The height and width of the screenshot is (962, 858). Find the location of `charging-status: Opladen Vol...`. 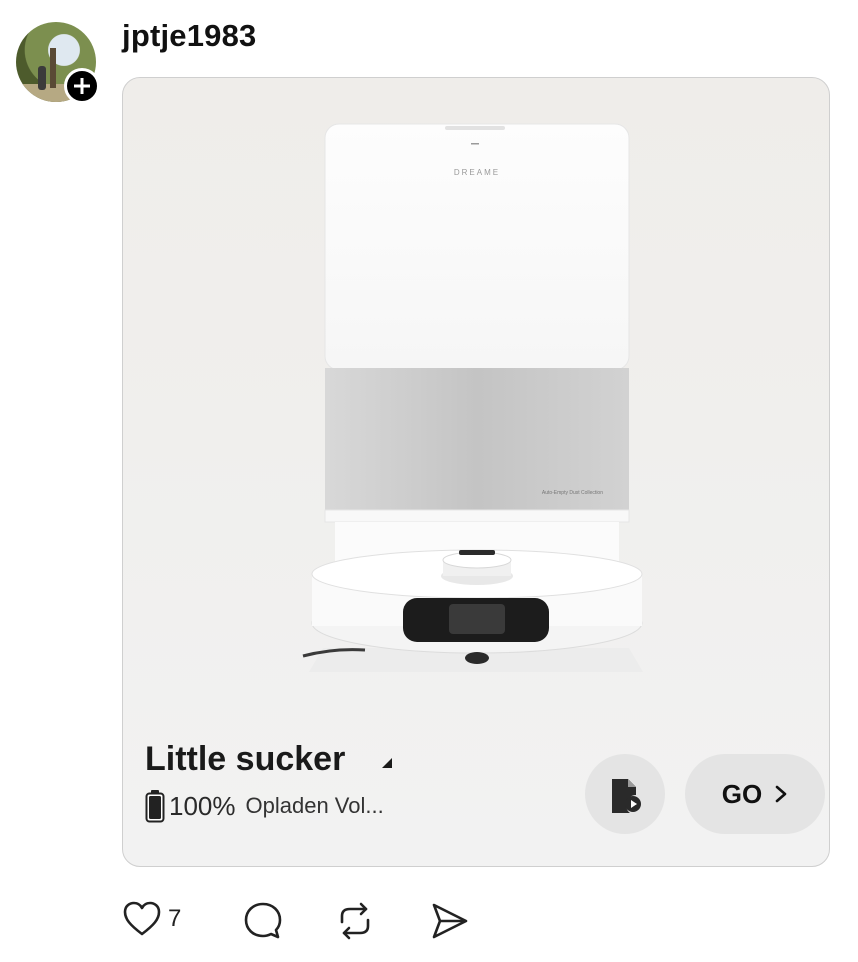

charging-status: Opladen Vol... is located at coordinates (314, 805).